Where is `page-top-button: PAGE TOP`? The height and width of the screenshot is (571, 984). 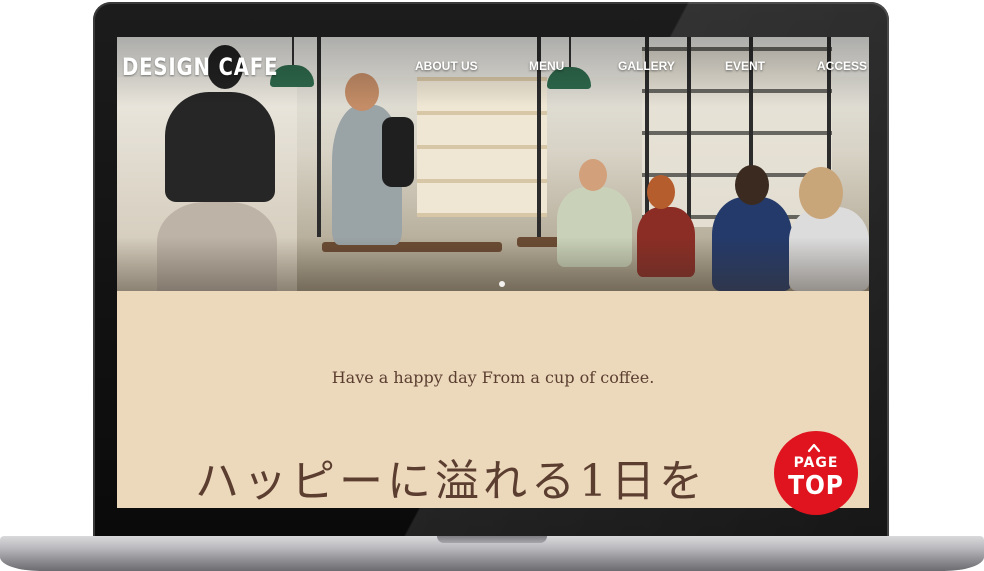
page-top-button: PAGE TOP is located at coordinates (816, 473).